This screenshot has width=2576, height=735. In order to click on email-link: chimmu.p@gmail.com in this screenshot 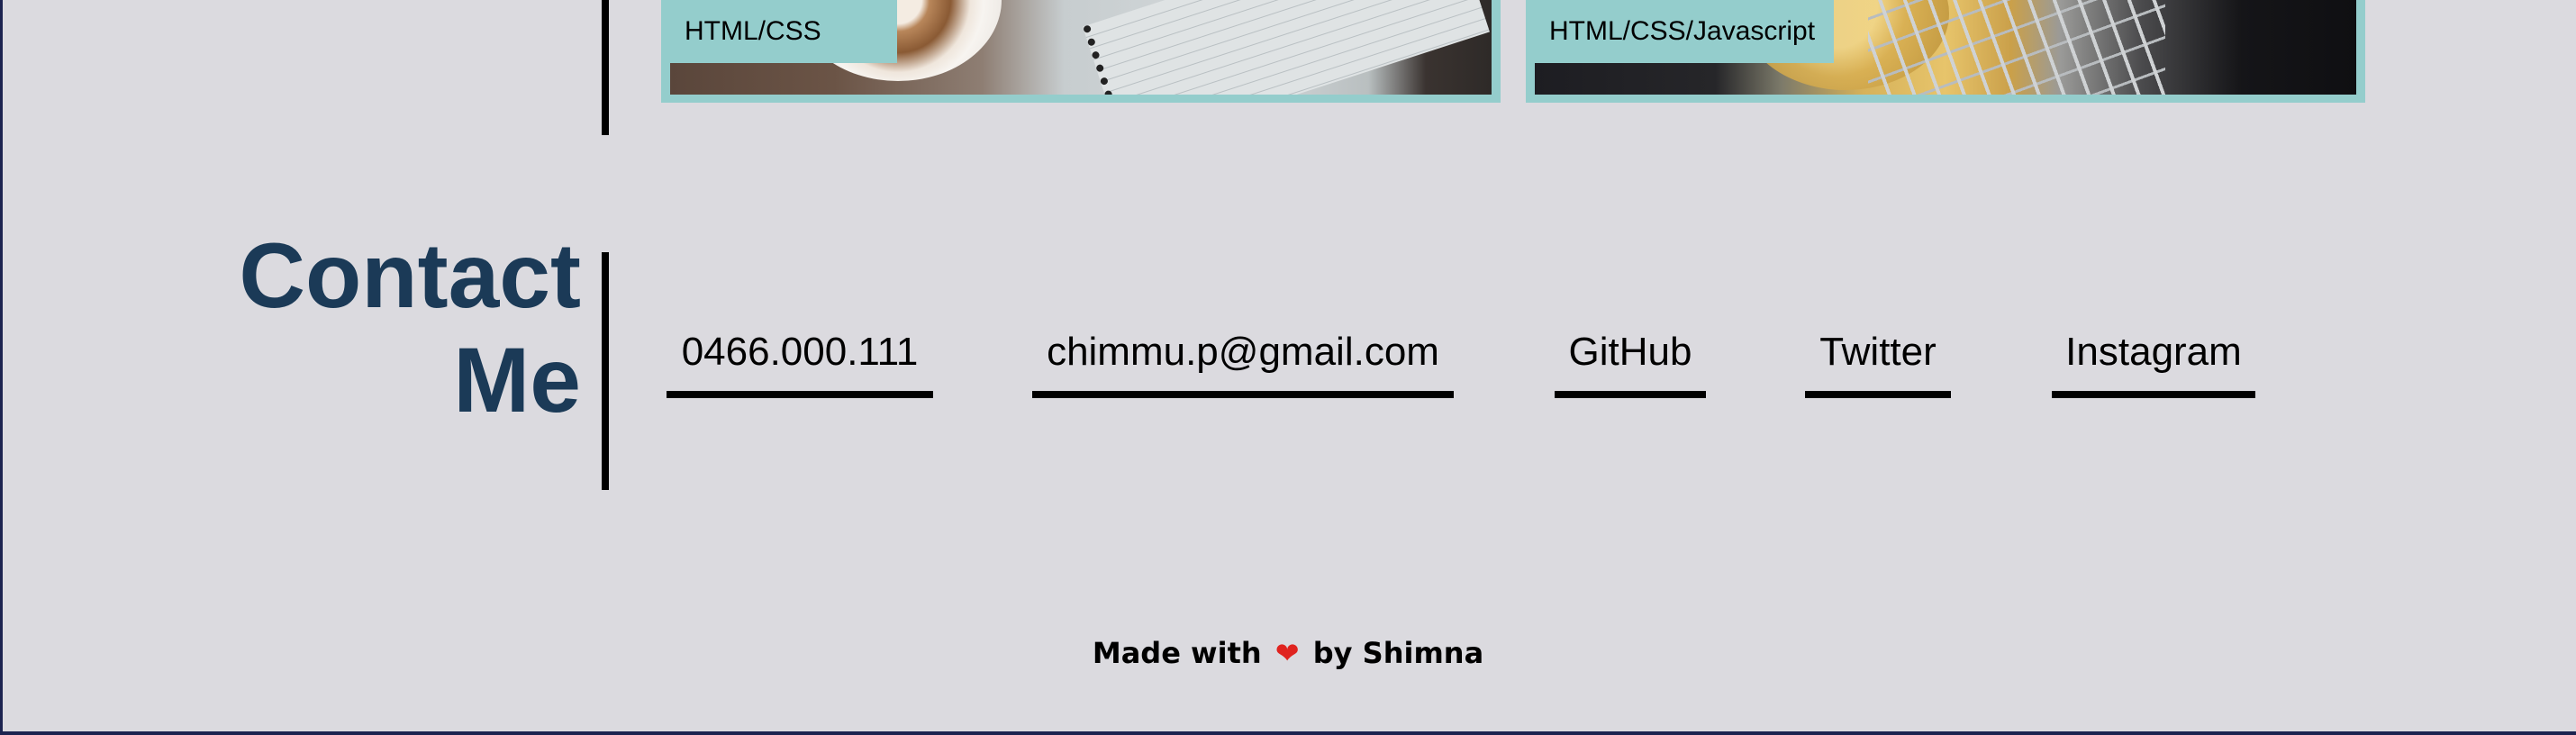, I will do `click(1243, 362)`.